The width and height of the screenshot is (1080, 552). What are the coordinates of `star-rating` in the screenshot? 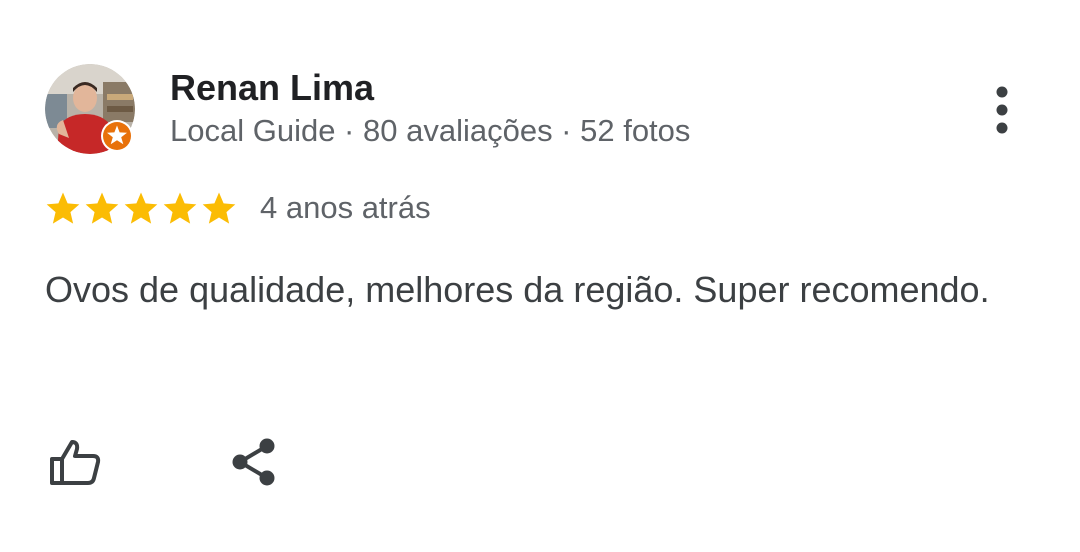 It's located at (141, 208).